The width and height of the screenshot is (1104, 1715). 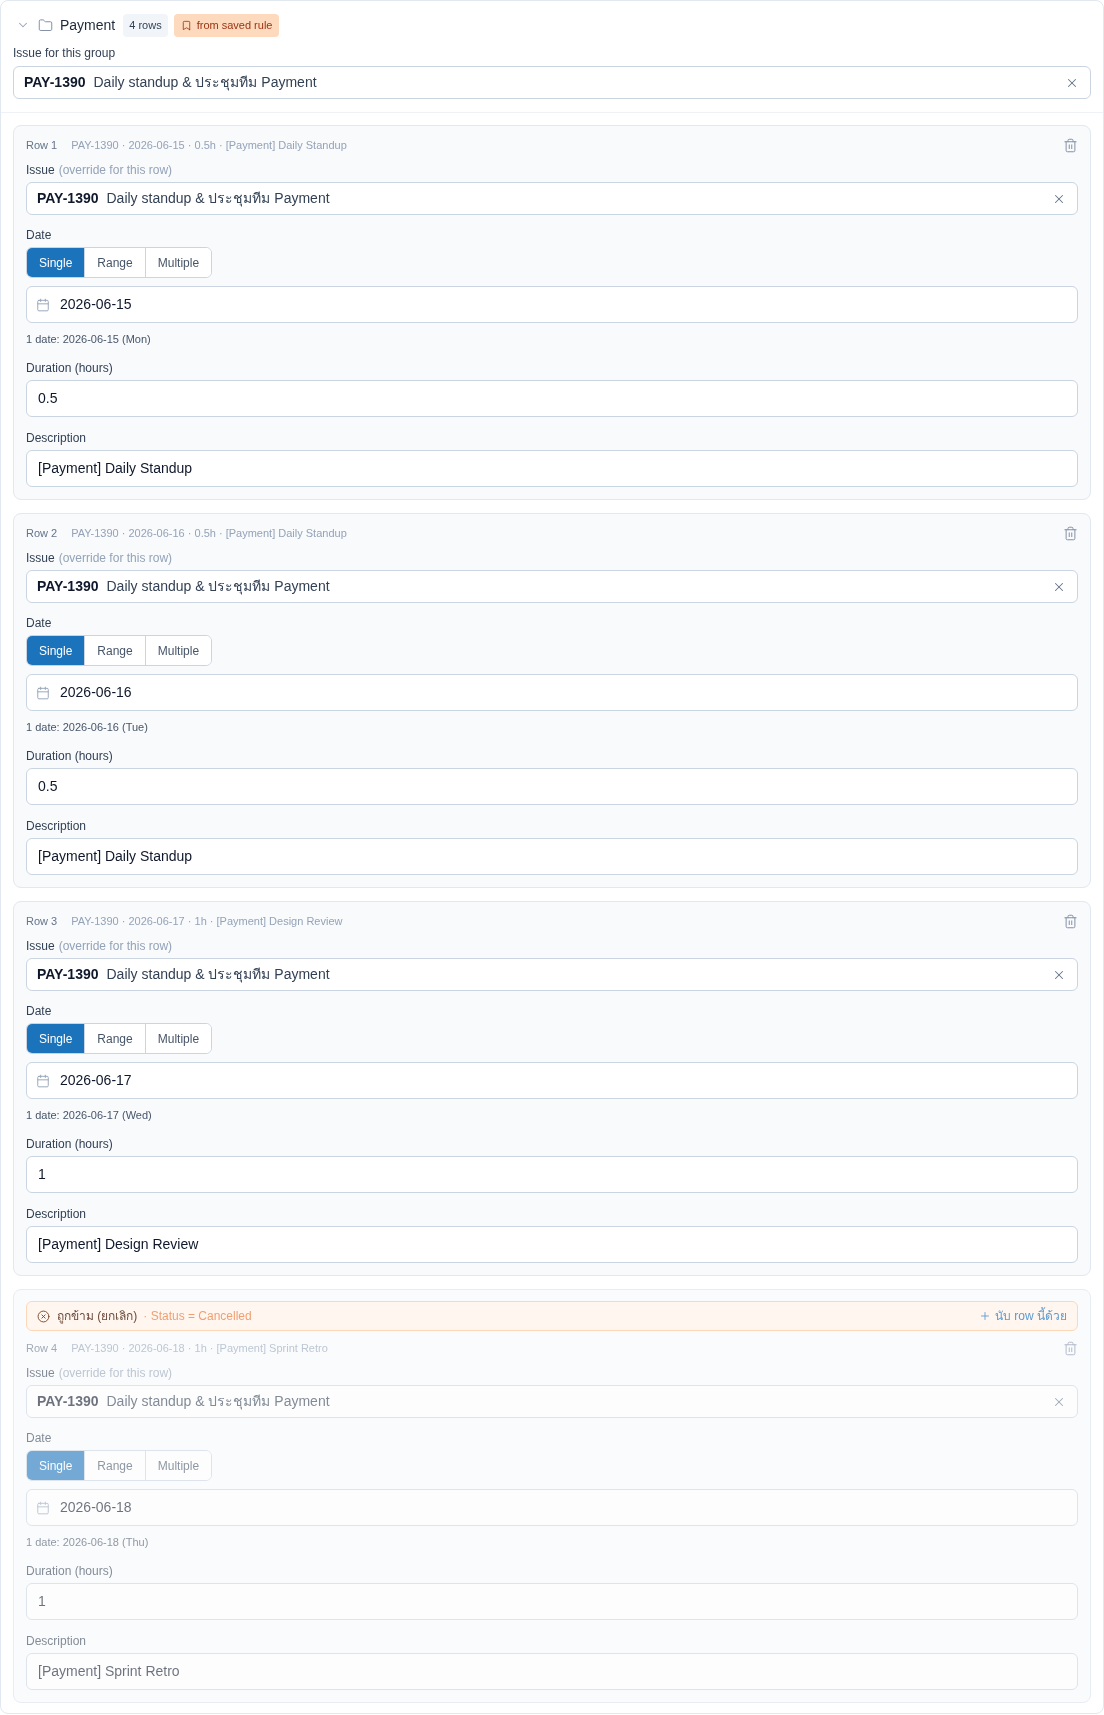 What do you see at coordinates (197, 1316) in the screenshot?
I see `skip-reason: · Status = Cancelled` at bounding box center [197, 1316].